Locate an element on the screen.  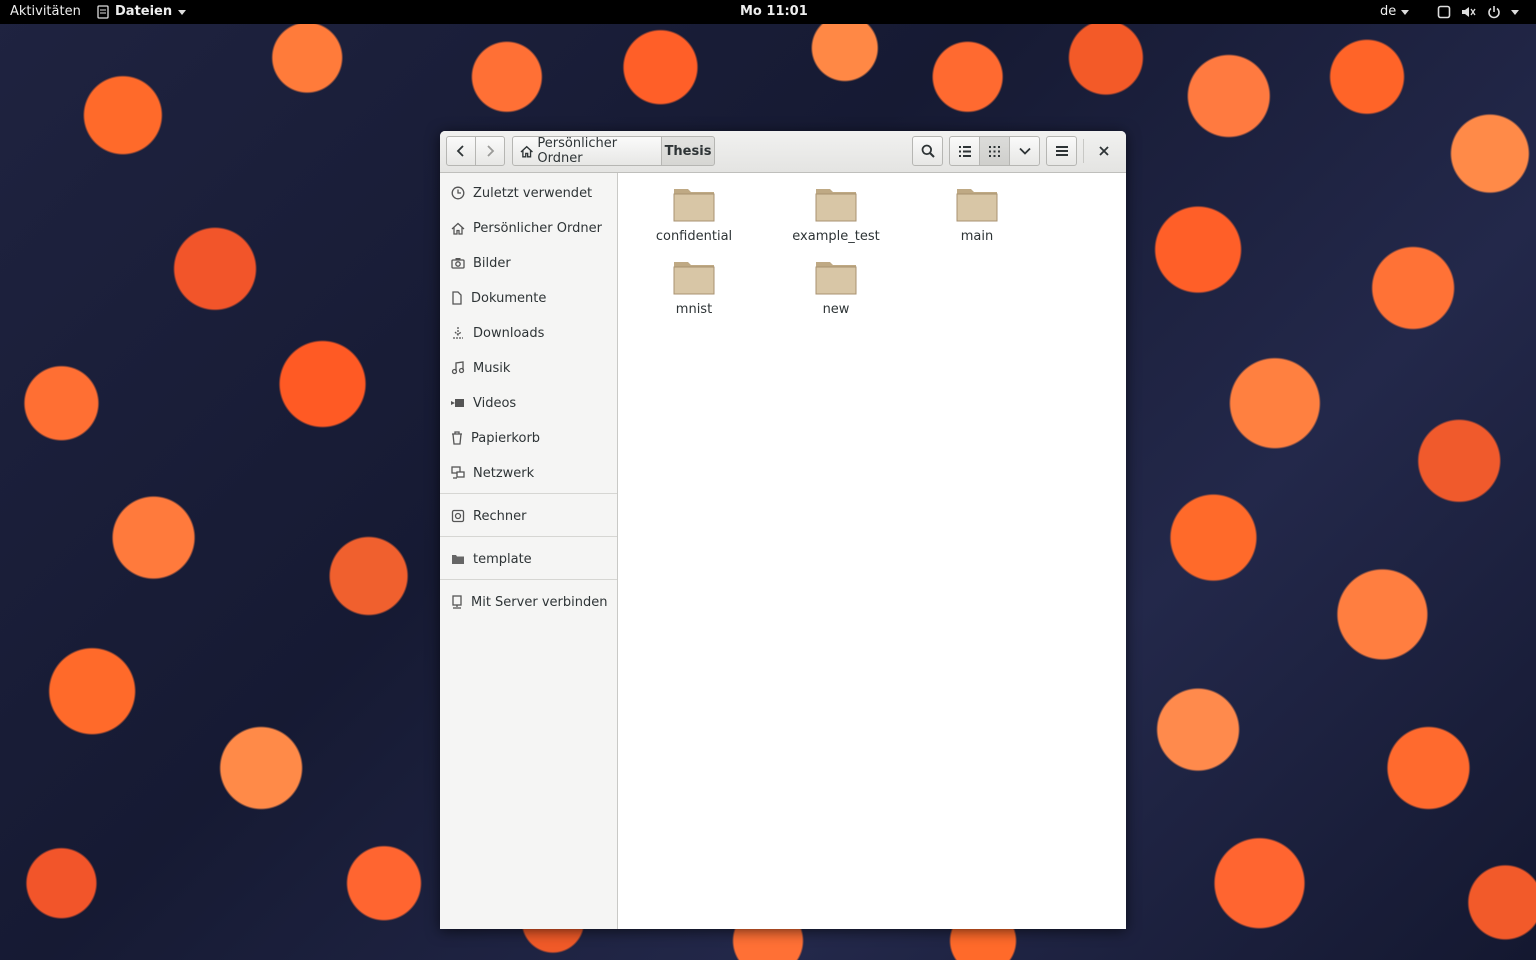
file-name: main is located at coordinates (977, 236).